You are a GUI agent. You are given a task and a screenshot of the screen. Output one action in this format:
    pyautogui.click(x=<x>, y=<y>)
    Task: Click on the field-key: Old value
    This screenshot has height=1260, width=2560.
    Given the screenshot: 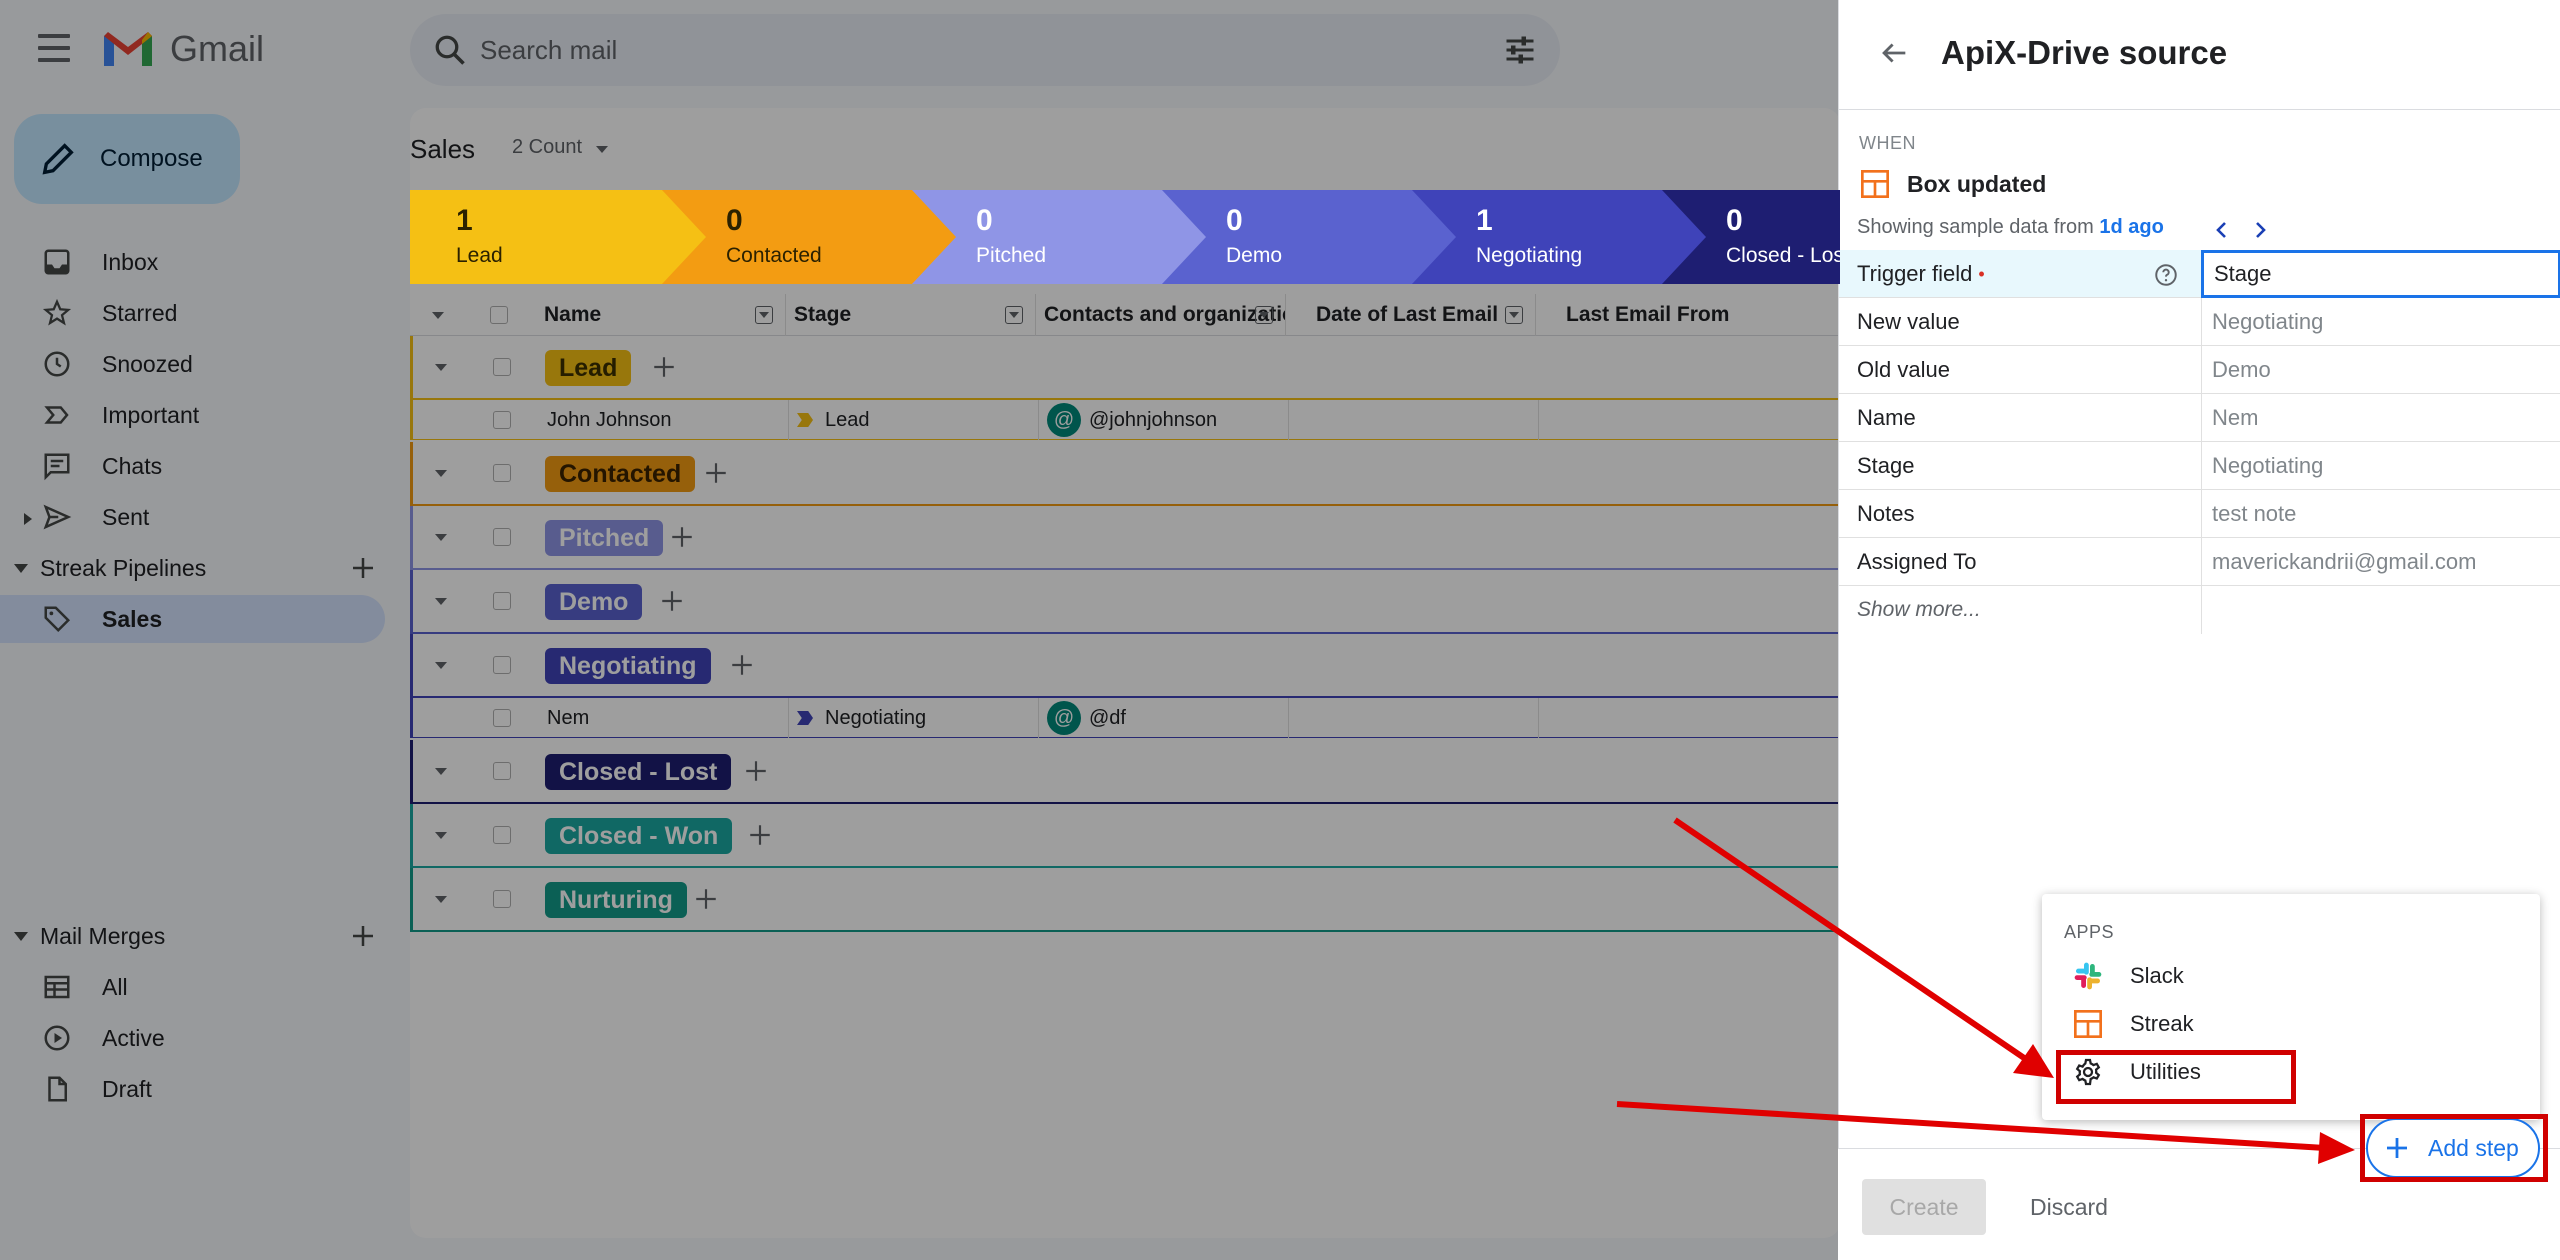 What is the action you would take?
    pyautogui.click(x=1903, y=369)
    